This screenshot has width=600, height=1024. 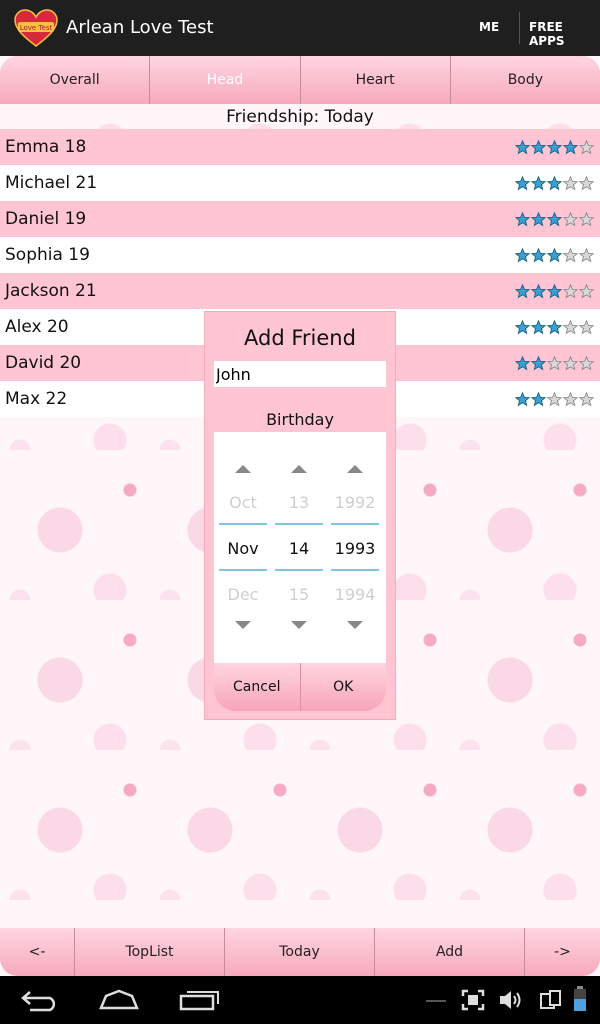 I want to click on list-item: Daniel 19, so click(x=300, y=219).